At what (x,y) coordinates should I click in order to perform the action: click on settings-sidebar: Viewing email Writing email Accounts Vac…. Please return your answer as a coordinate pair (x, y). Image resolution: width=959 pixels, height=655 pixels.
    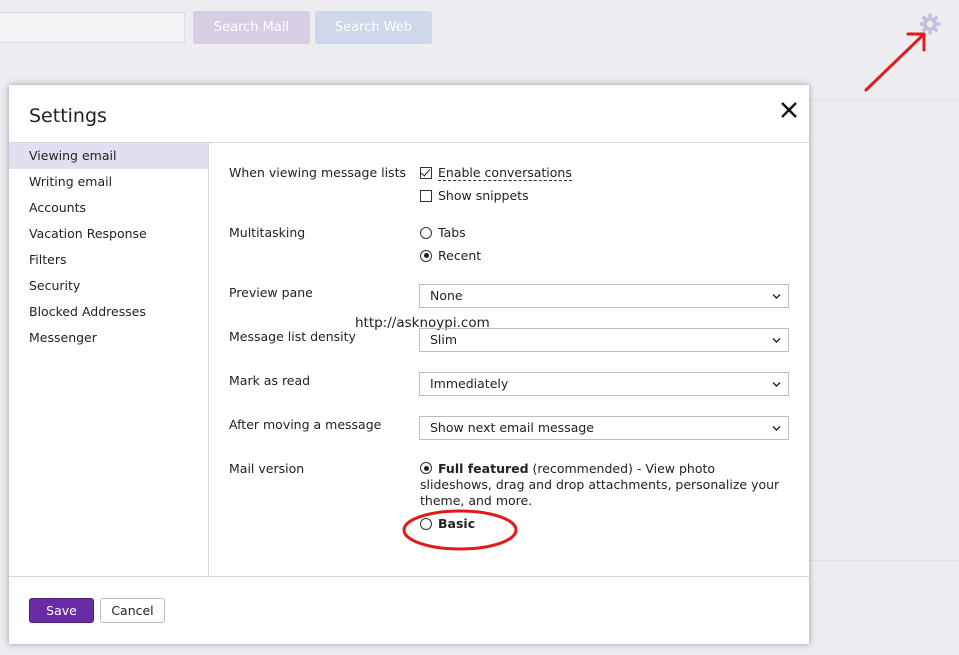
    Looking at the image, I should click on (109, 359).